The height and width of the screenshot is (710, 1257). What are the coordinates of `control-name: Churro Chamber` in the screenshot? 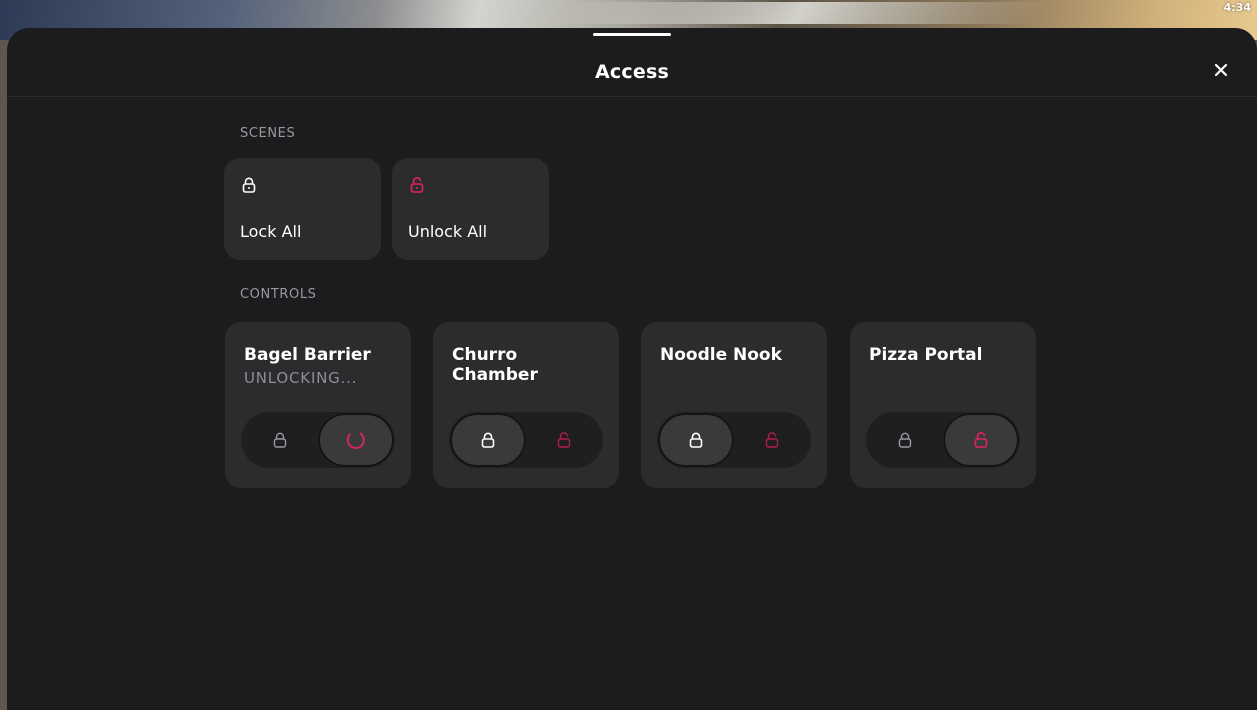 It's located at (495, 365).